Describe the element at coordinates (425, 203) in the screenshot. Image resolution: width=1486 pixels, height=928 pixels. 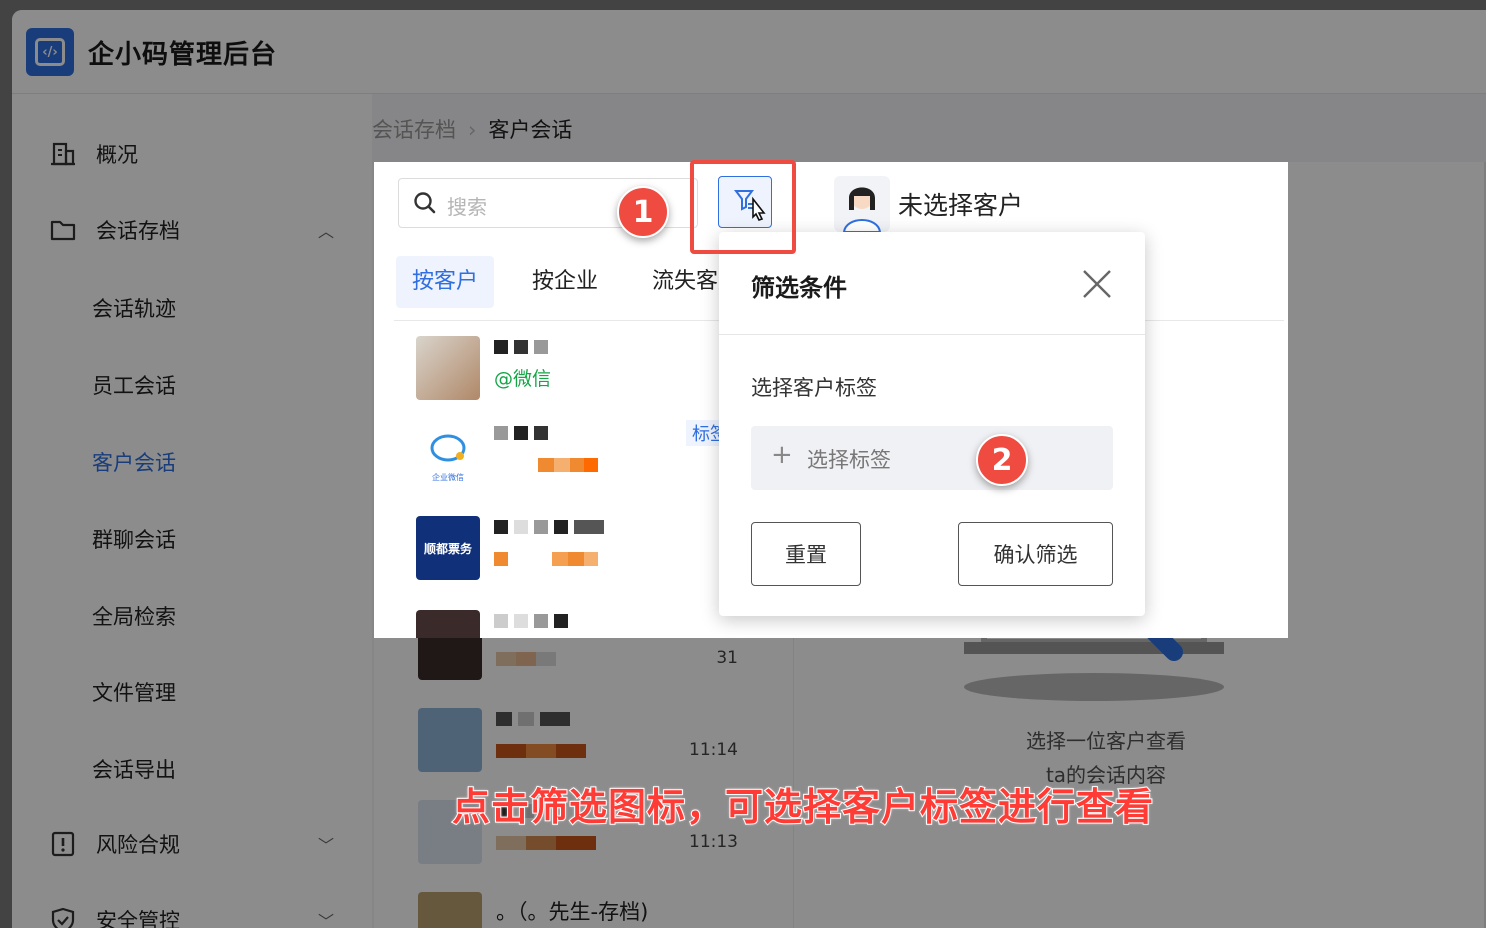
I see `search-icon` at that location.